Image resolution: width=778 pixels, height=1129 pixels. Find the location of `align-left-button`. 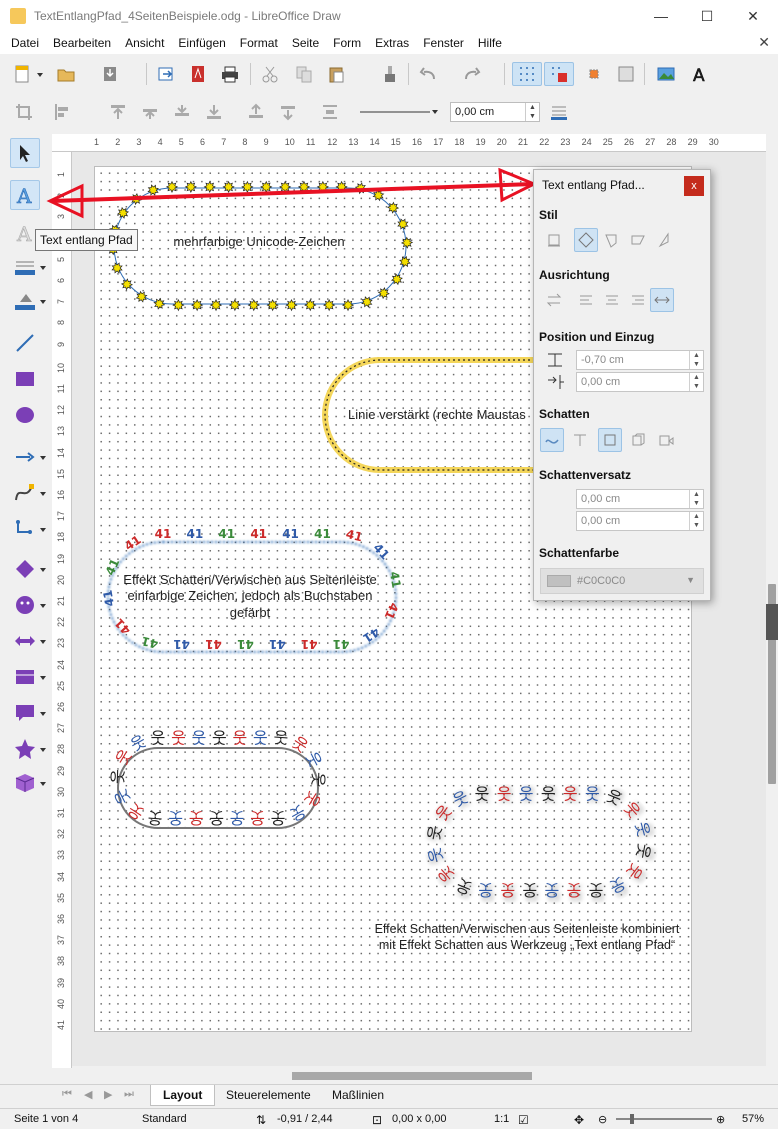

align-left-button is located at coordinates (62, 112).